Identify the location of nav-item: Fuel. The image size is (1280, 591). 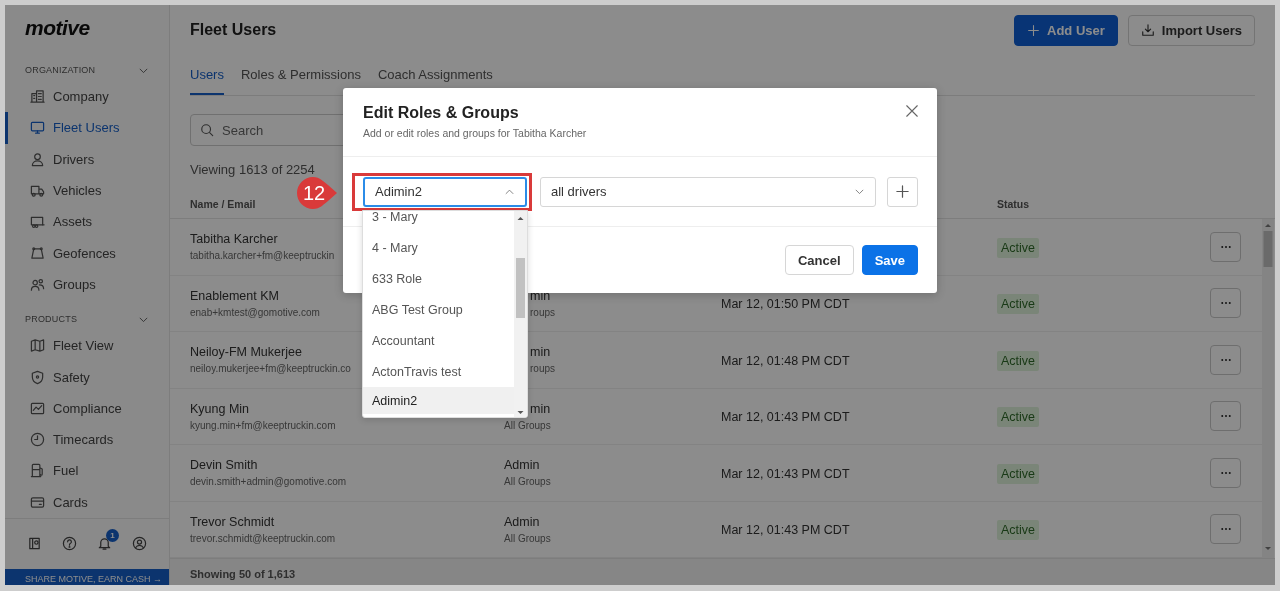
(87, 471).